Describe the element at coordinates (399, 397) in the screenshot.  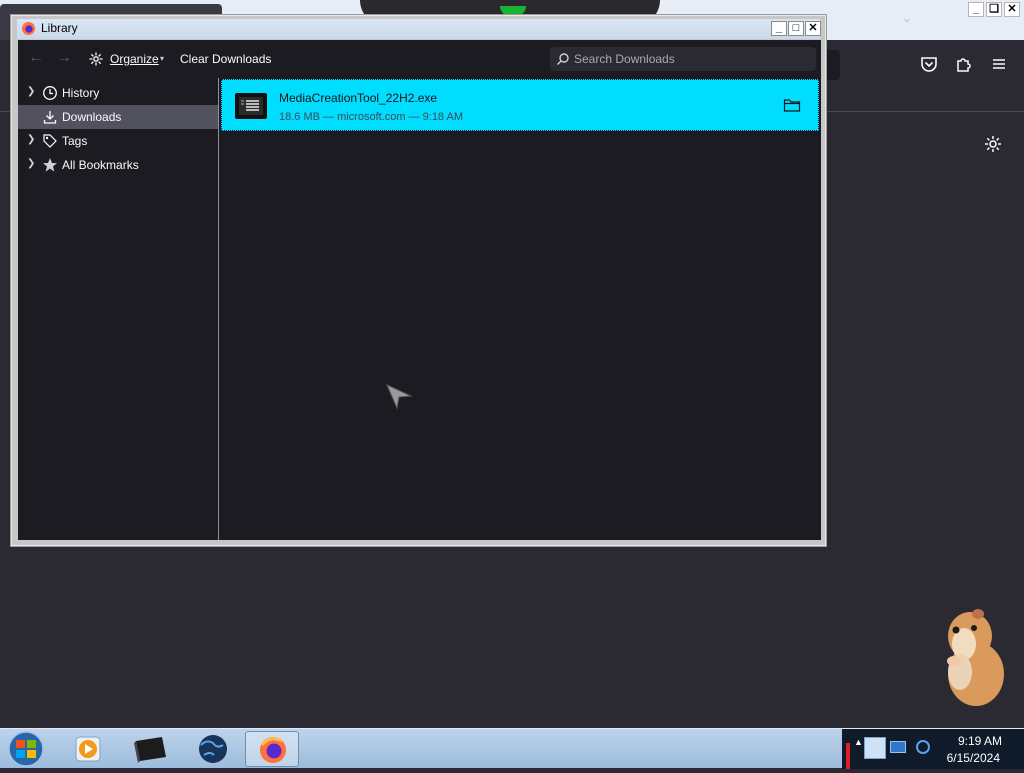
I see `mouse-pointer-icon` at that location.